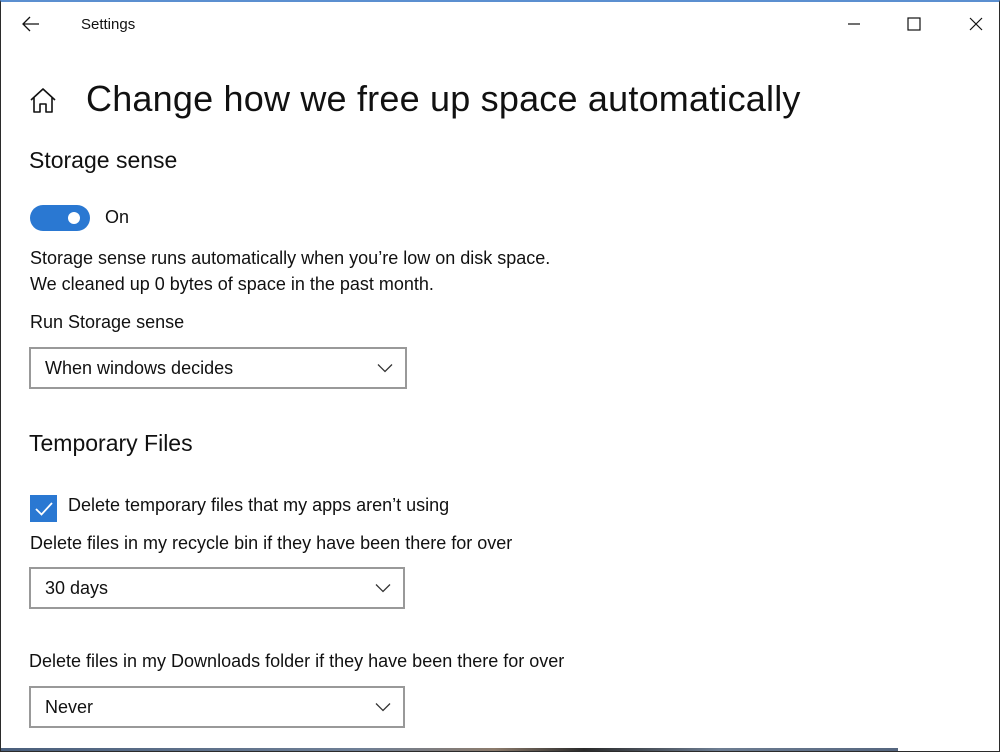 The height and width of the screenshot is (754, 1002). Describe the element at coordinates (108, 24) in the screenshot. I see `app-title: Settings` at that location.